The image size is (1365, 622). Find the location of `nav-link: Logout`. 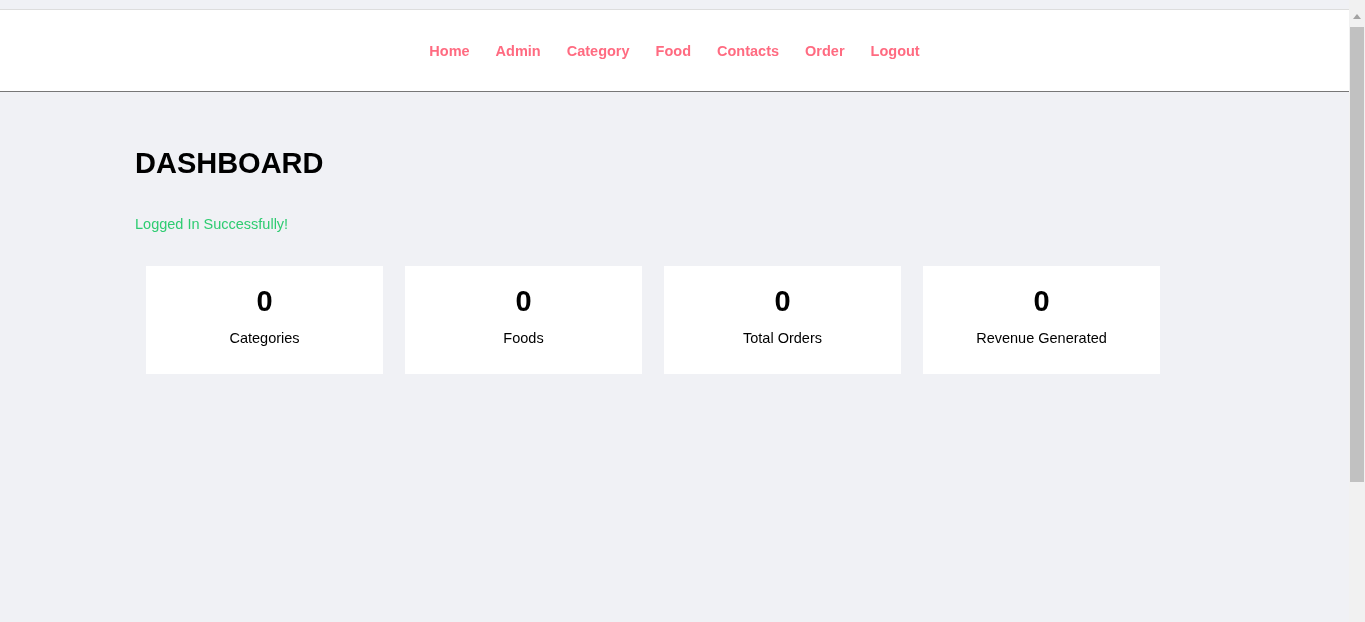

nav-link: Logout is located at coordinates (895, 50).